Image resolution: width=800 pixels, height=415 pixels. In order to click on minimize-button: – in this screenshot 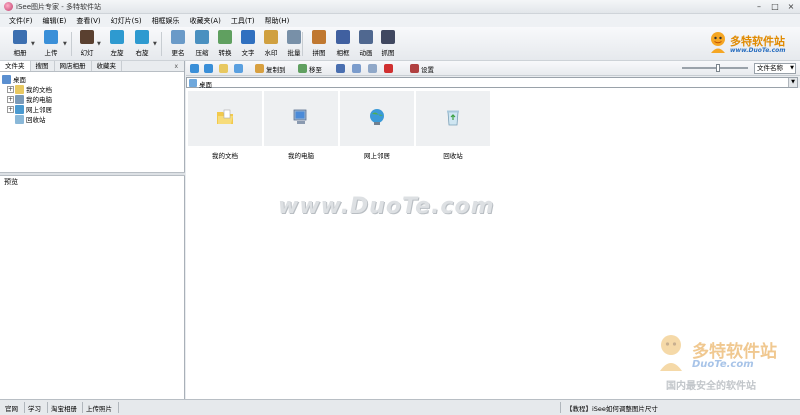, I will do `click(759, 6)`.